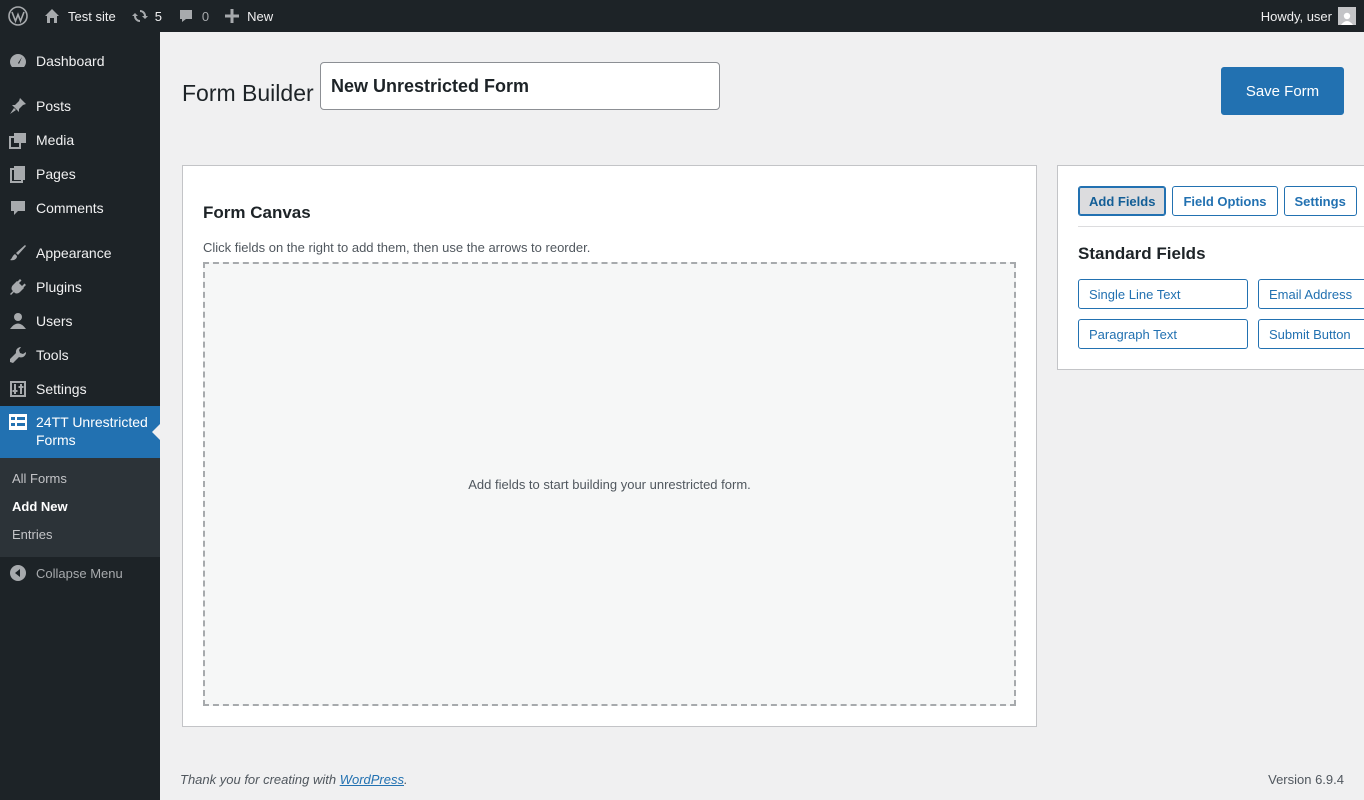 Image resolution: width=1364 pixels, height=800 pixels. Describe the element at coordinates (260, 16) in the screenshot. I see `new-label: New` at that location.